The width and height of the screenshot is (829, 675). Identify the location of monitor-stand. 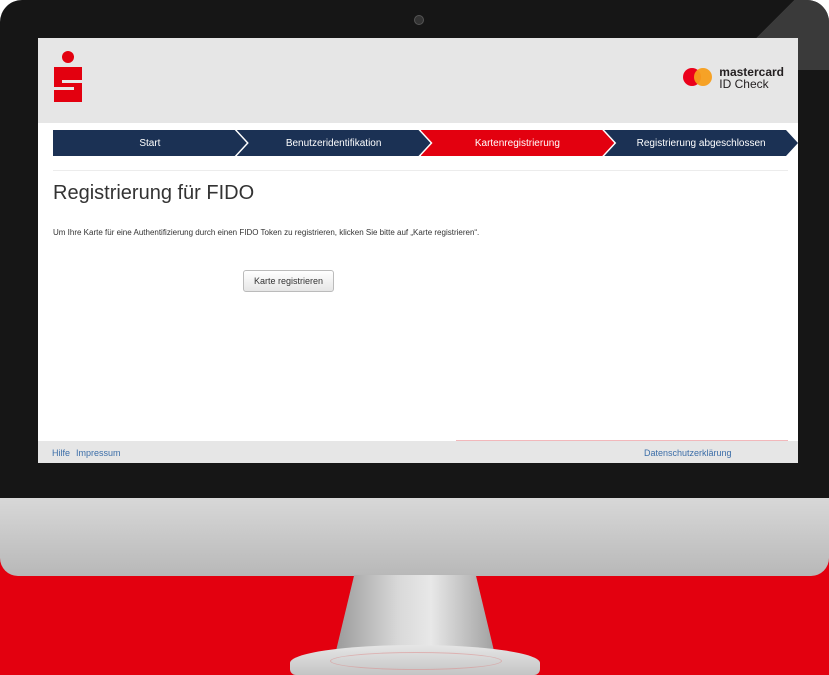
(415, 615).